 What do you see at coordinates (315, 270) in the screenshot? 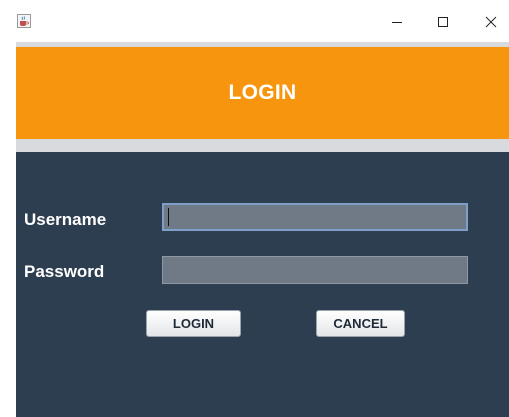
I see `password-field` at bounding box center [315, 270].